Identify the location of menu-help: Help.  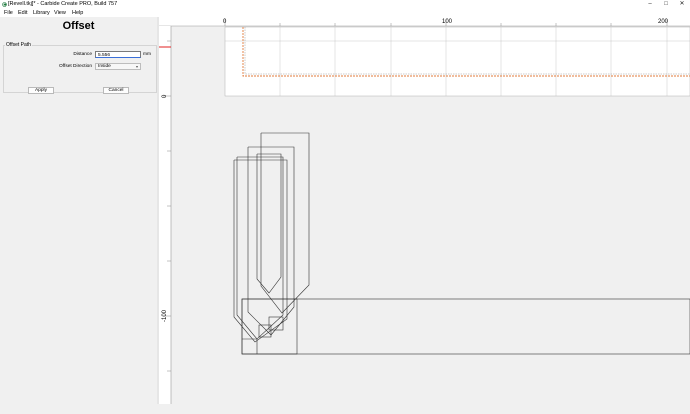
(77, 13).